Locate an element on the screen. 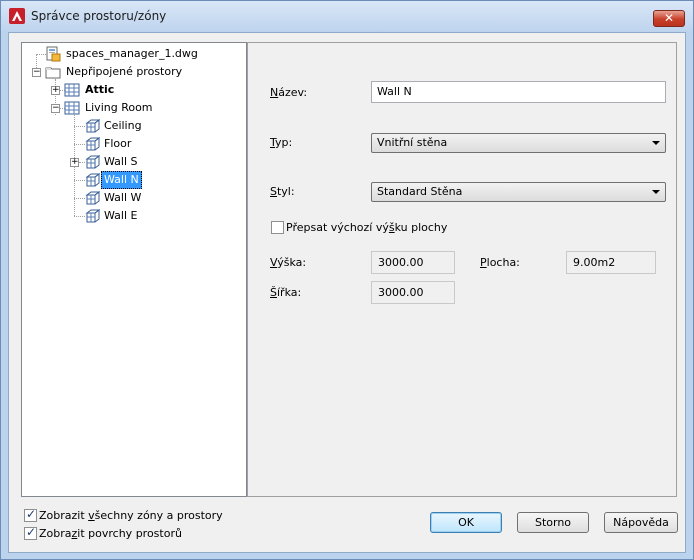  tree-item-wall-s: + Wall S is located at coordinates (132, 162).